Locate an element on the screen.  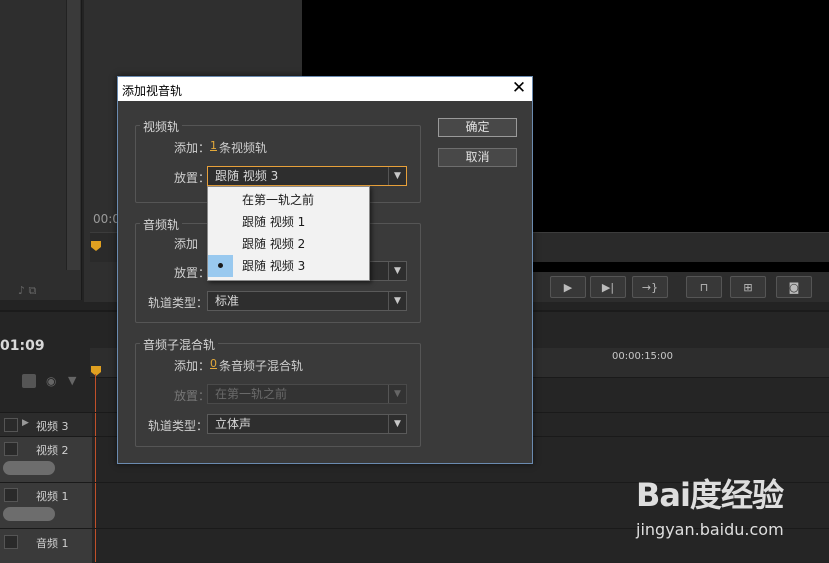
audio-track-type-value: 标准 is located at coordinates (227, 301).